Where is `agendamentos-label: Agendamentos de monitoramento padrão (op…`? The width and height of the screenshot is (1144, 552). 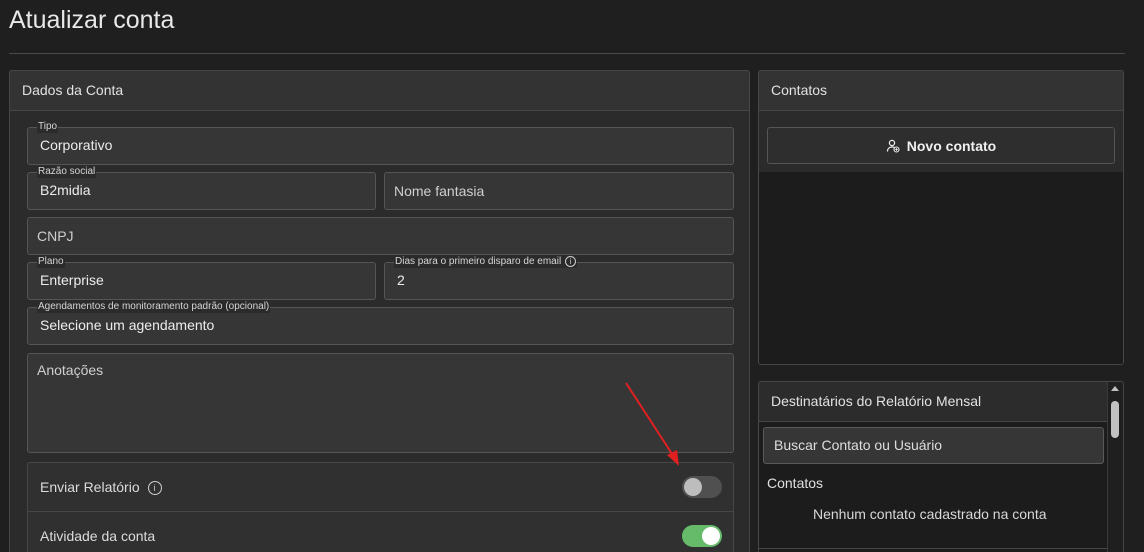 agendamentos-label: Agendamentos de monitoramento padrão (op… is located at coordinates (154, 307).